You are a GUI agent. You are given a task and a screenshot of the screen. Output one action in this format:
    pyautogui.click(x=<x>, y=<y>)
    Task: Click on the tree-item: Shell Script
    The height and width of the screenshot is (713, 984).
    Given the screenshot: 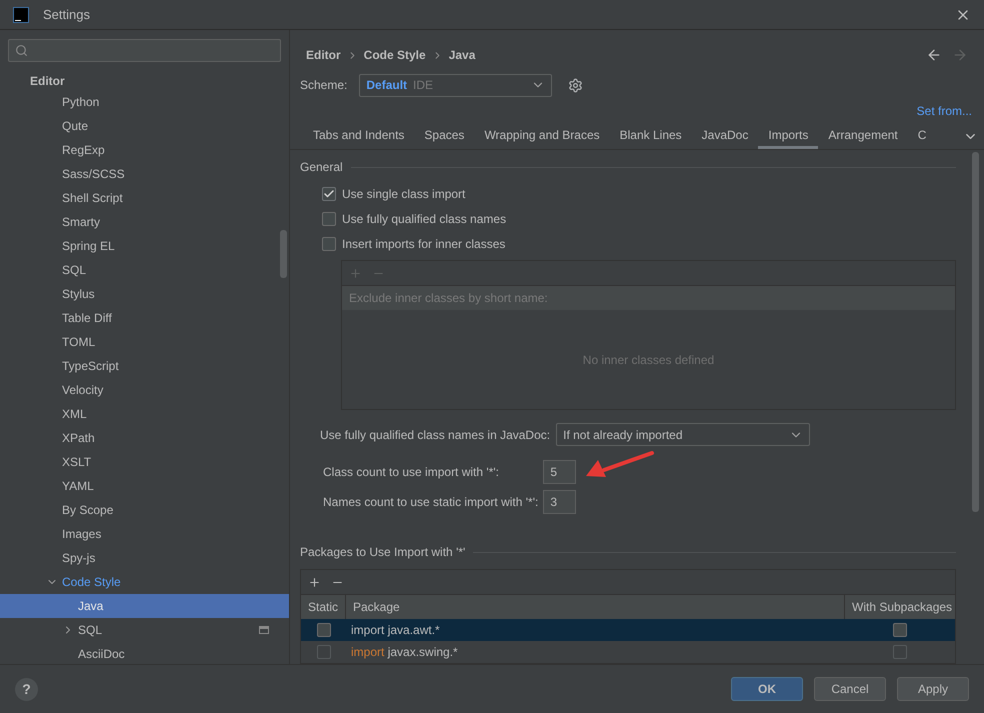 What is the action you would take?
    pyautogui.click(x=144, y=198)
    